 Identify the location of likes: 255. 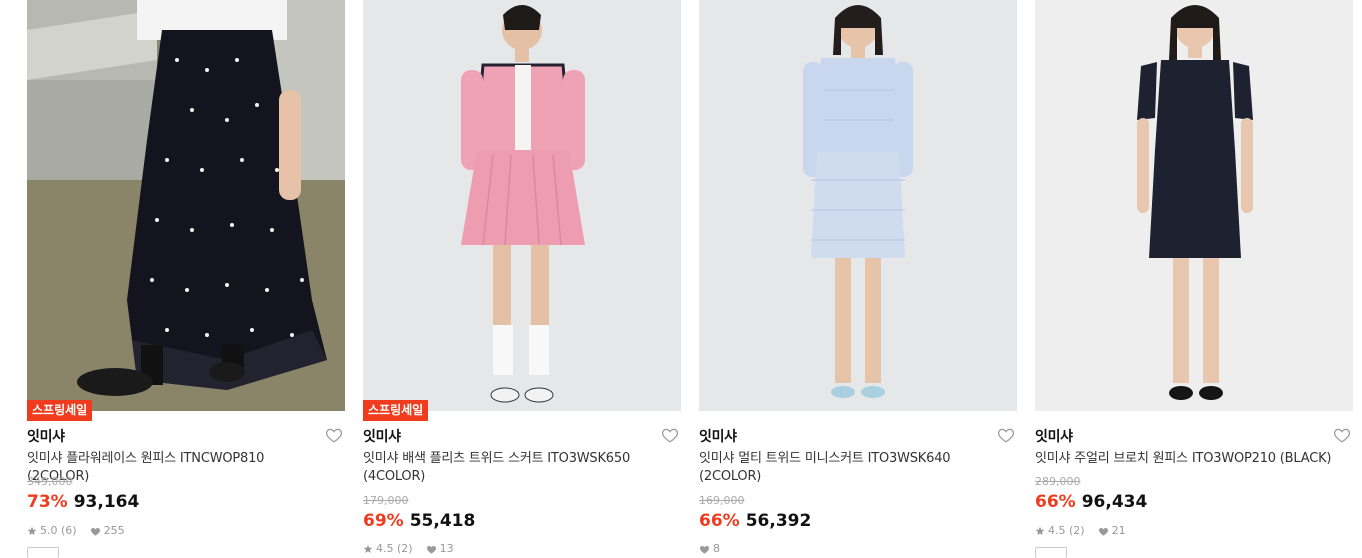
(107, 530).